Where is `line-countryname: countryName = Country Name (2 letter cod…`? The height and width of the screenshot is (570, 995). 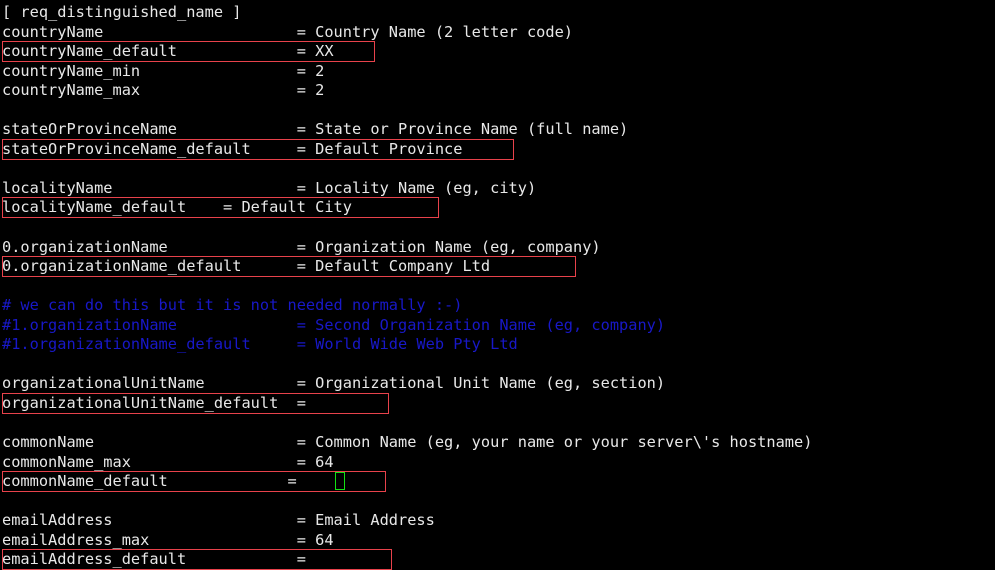
line-countryname: countryName = Country Name (2 letter cod… is located at coordinates (498, 33).